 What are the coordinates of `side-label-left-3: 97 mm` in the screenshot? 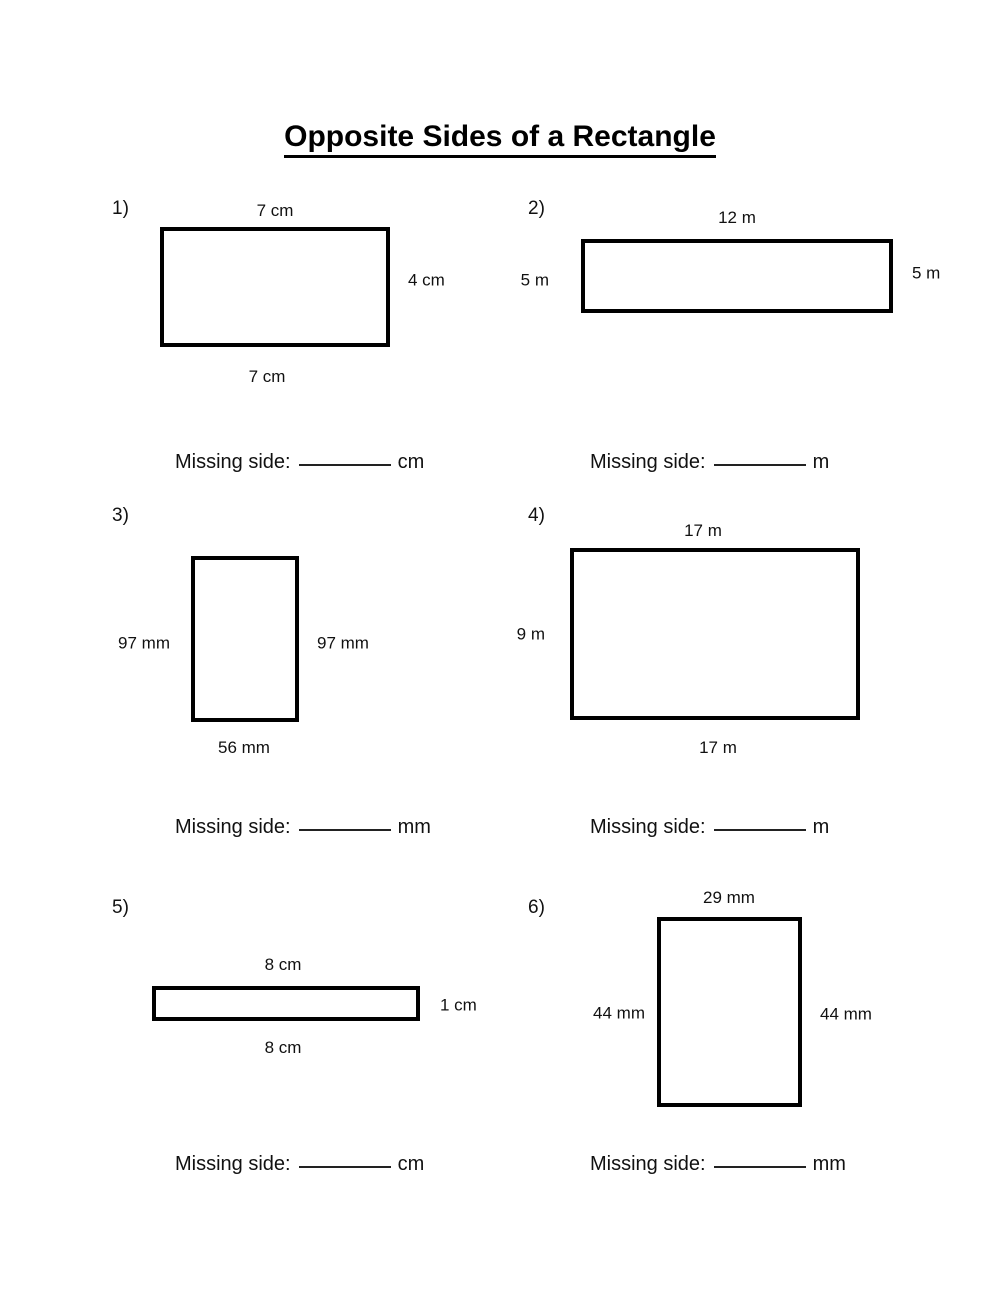 It's located at (144, 643).